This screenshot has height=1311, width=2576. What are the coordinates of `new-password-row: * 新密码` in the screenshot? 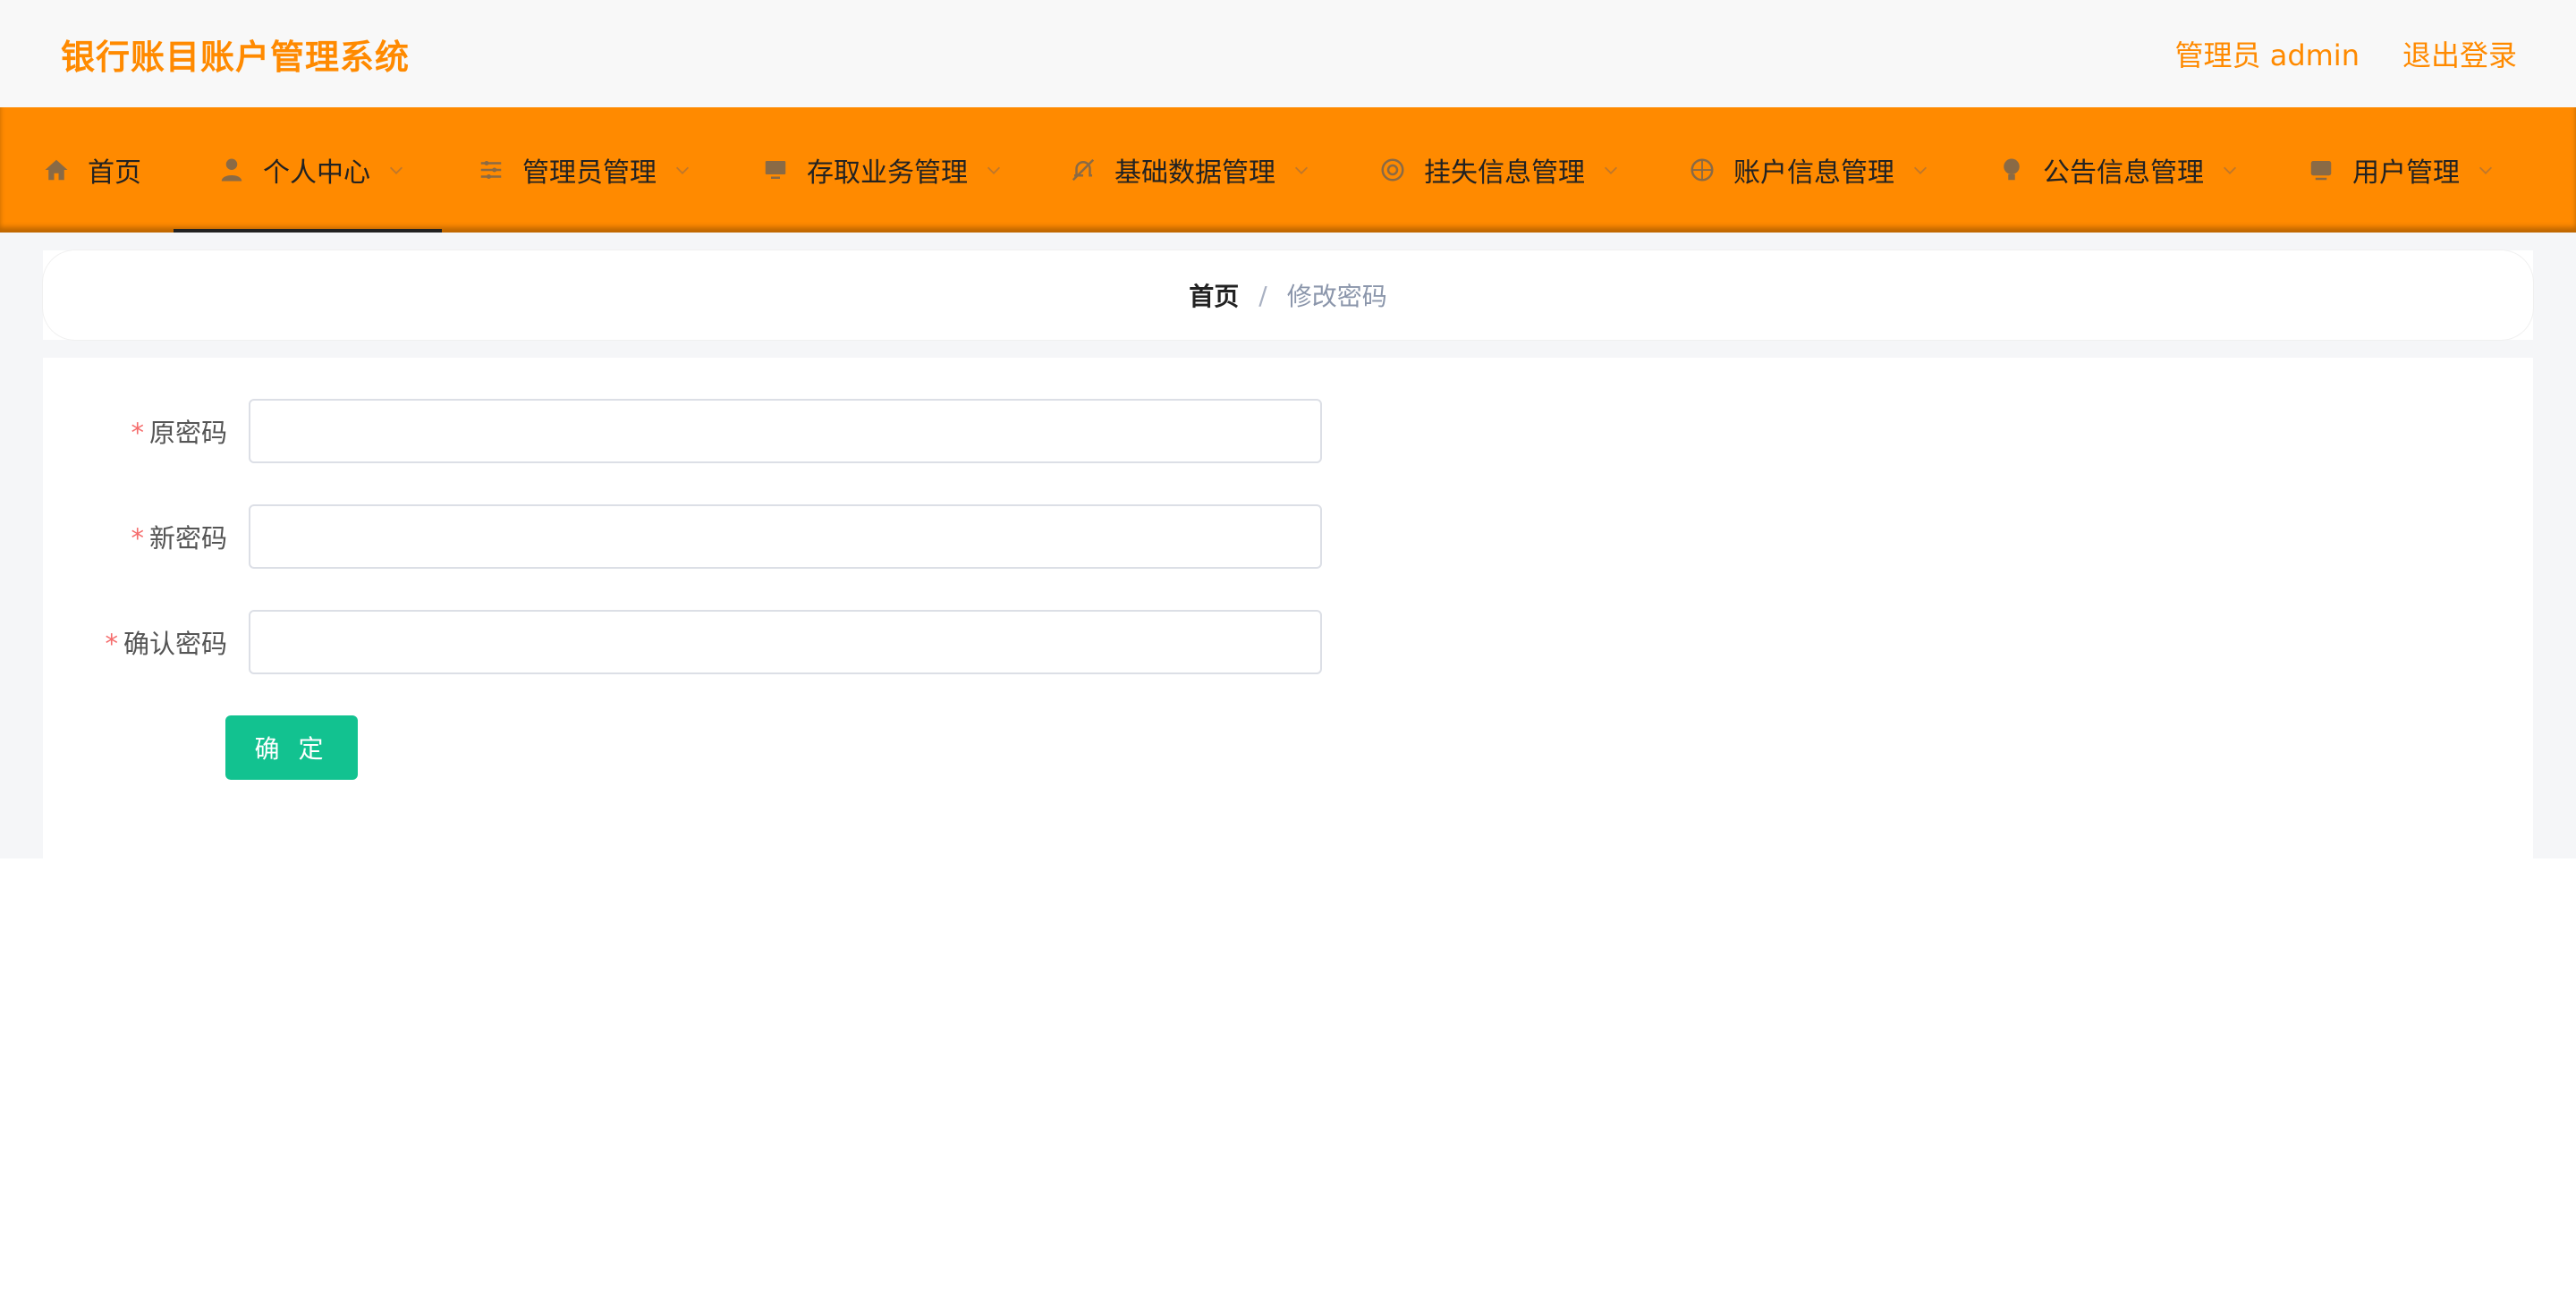 It's located at (682, 536).